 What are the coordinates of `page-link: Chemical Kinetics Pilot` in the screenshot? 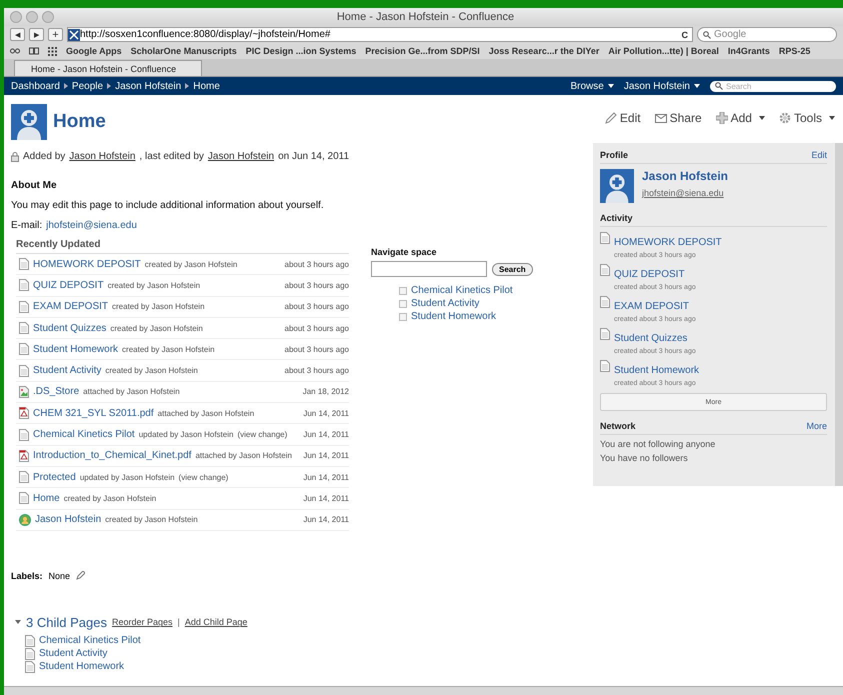 It's located at (84, 434).